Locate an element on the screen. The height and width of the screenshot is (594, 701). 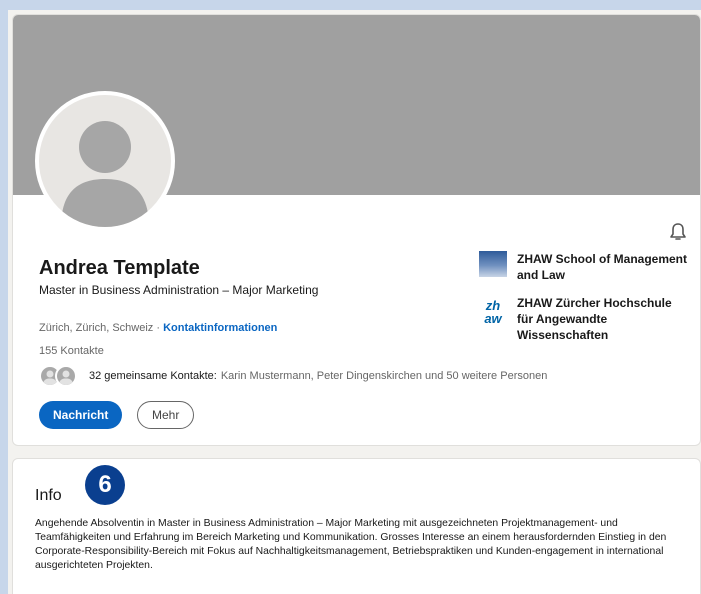
mutual-count: 32 gemeinsame Kontakte: is located at coordinates (153, 376).